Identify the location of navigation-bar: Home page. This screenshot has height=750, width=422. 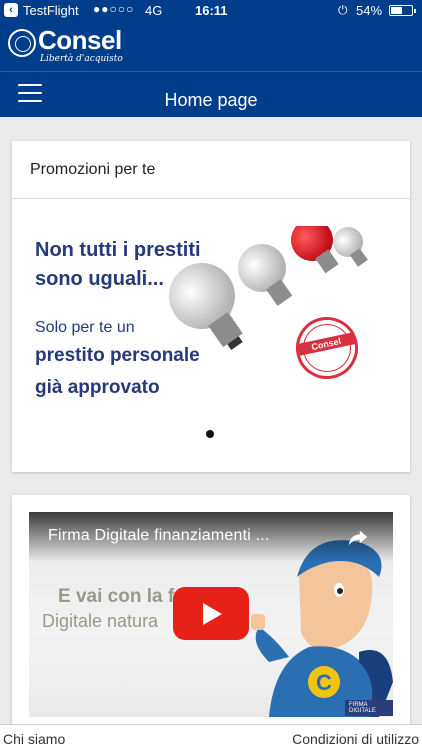
(211, 94).